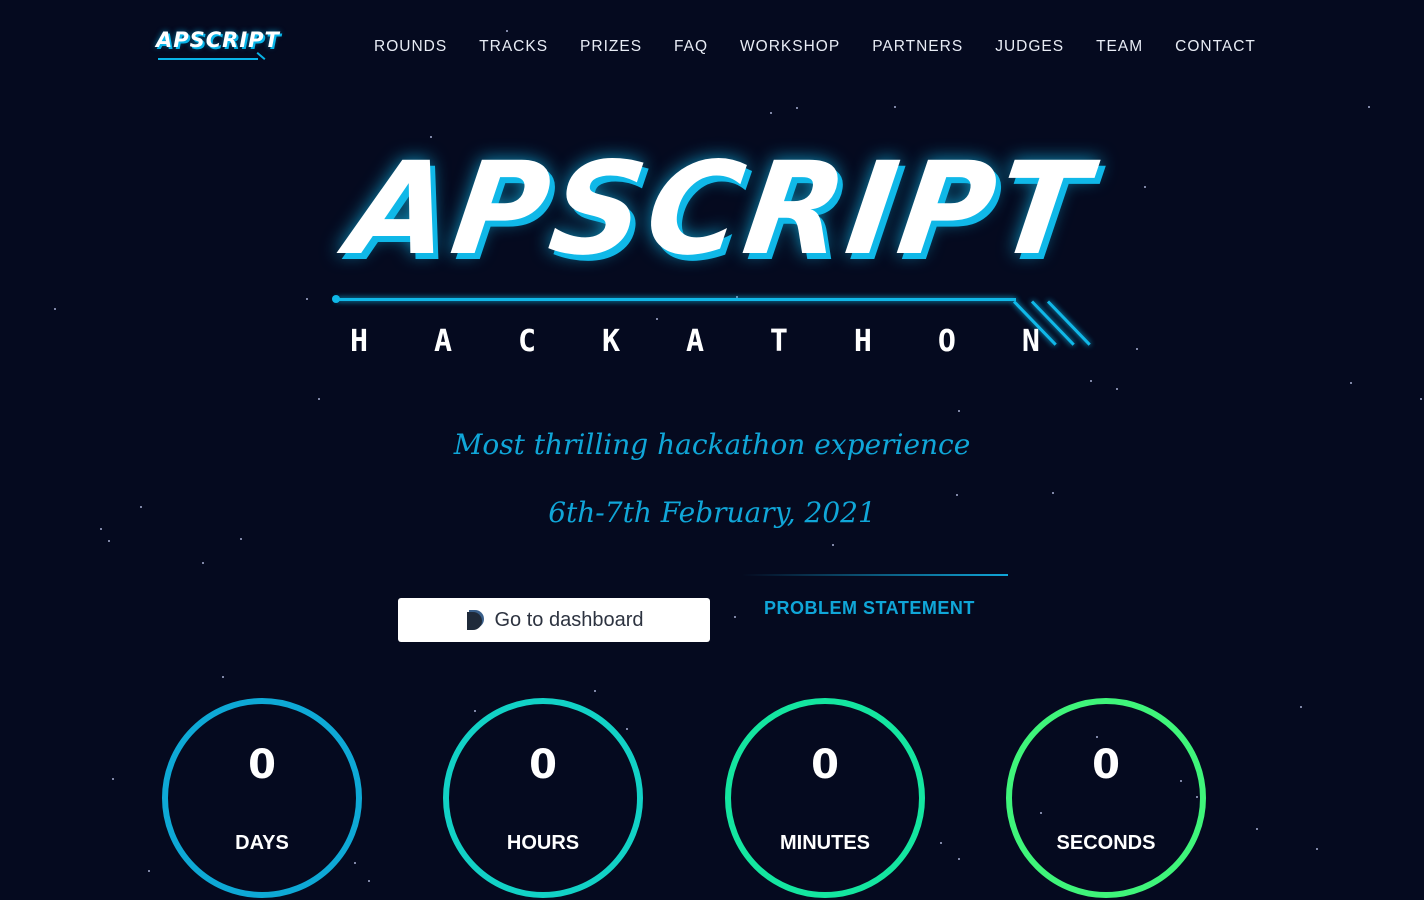 Image resolution: width=1424 pixels, height=900 pixels. Describe the element at coordinates (825, 798) in the screenshot. I see `countdown-minutes: 0 MINUTES` at that location.